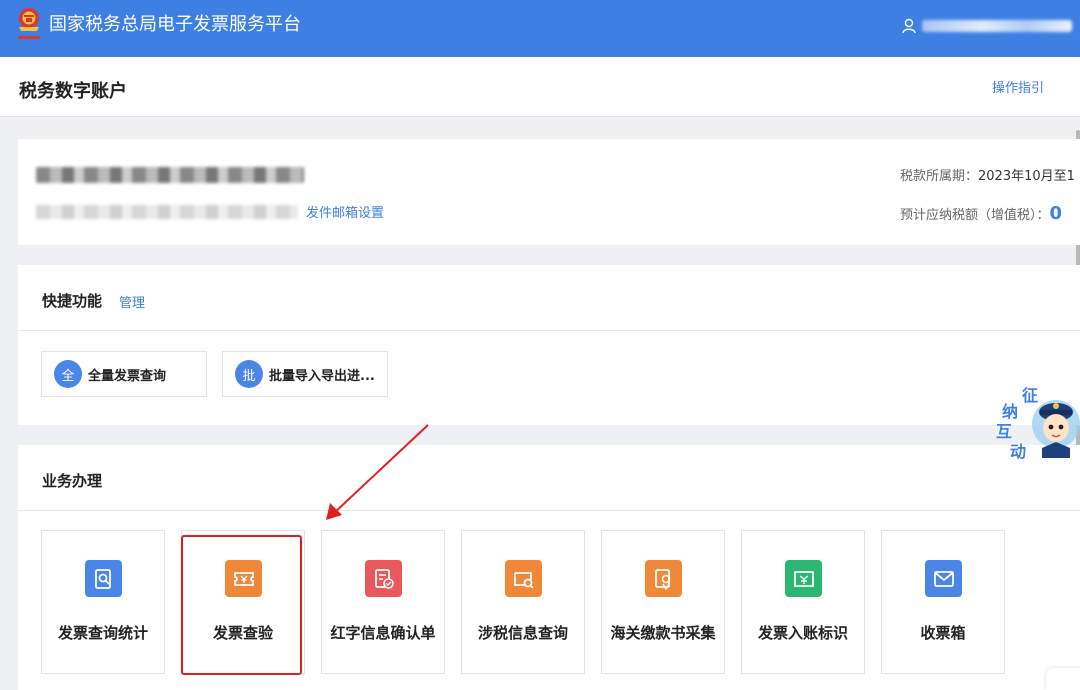 This screenshot has height=690, width=1080. I want to click on tax-emblem-icon, so click(29, 23).